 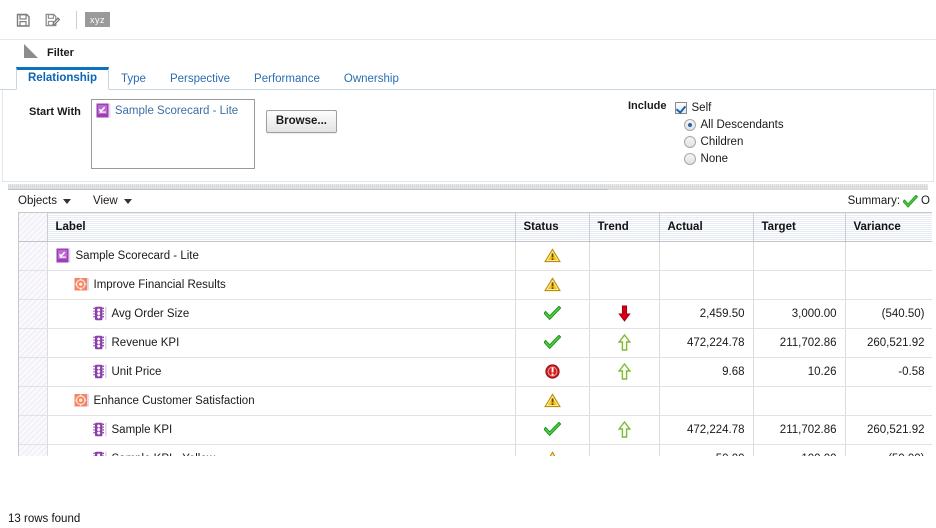 I want to click on column-header-target: Target, so click(x=799, y=227).